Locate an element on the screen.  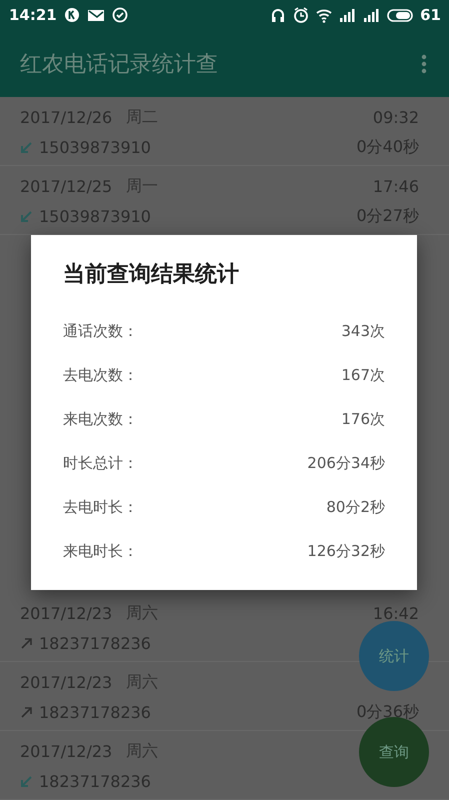
stat-value: 167次 is located at coordinates (363, 375).